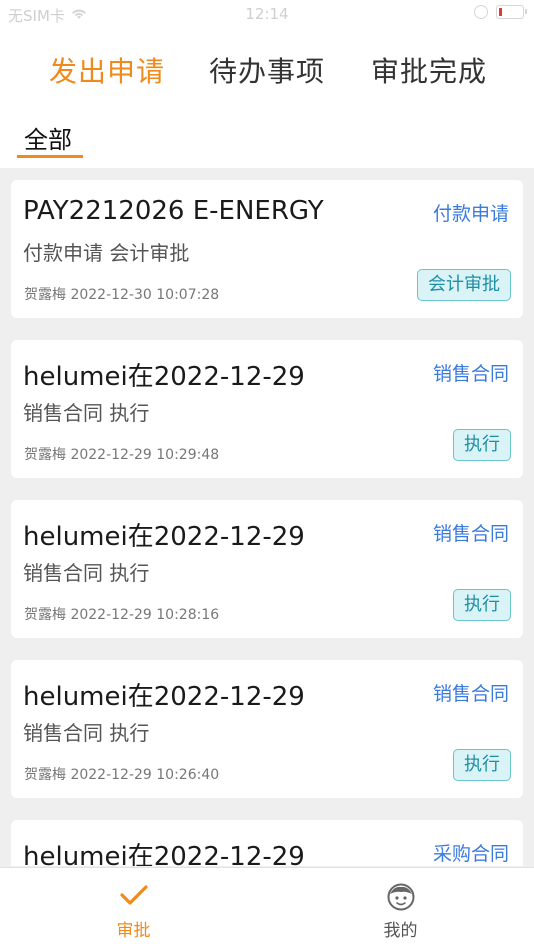 Image resolution: width=534 pixels, height=951 pixels. Describe the element at coordinates (400, 897) in the screenshot. I see `face-icon` at that location.